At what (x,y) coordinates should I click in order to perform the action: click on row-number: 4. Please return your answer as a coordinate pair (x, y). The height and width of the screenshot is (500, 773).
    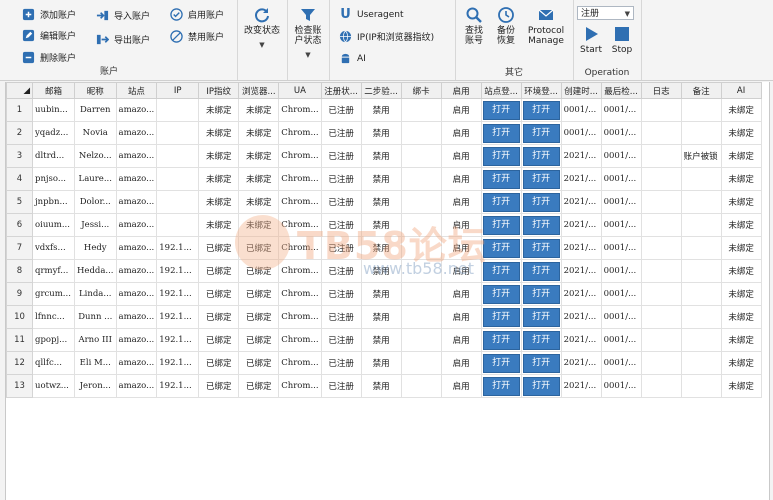
    Looking at the image, I should click on (19, 179).